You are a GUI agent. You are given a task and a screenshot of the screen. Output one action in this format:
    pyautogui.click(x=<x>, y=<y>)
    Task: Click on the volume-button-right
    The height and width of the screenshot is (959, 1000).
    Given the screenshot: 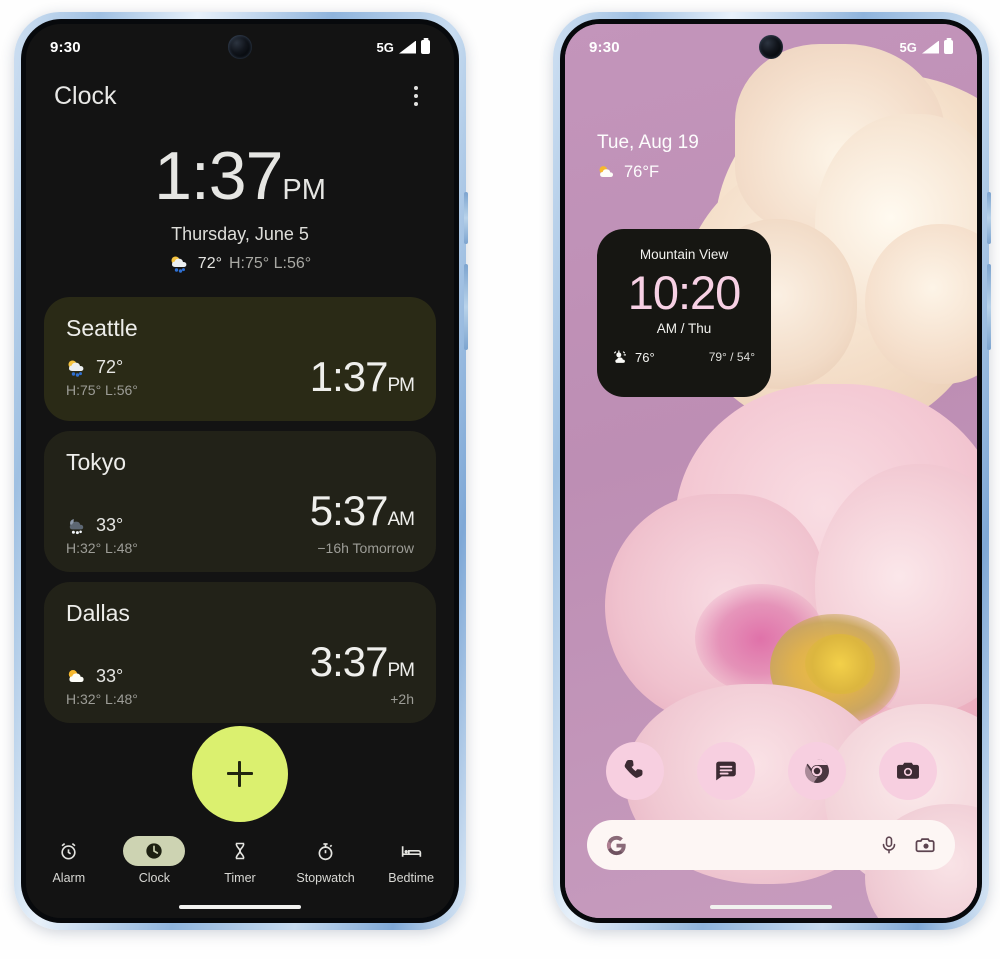 What is the action you would take?
    pyautogui.click(x=989, y=307)
    